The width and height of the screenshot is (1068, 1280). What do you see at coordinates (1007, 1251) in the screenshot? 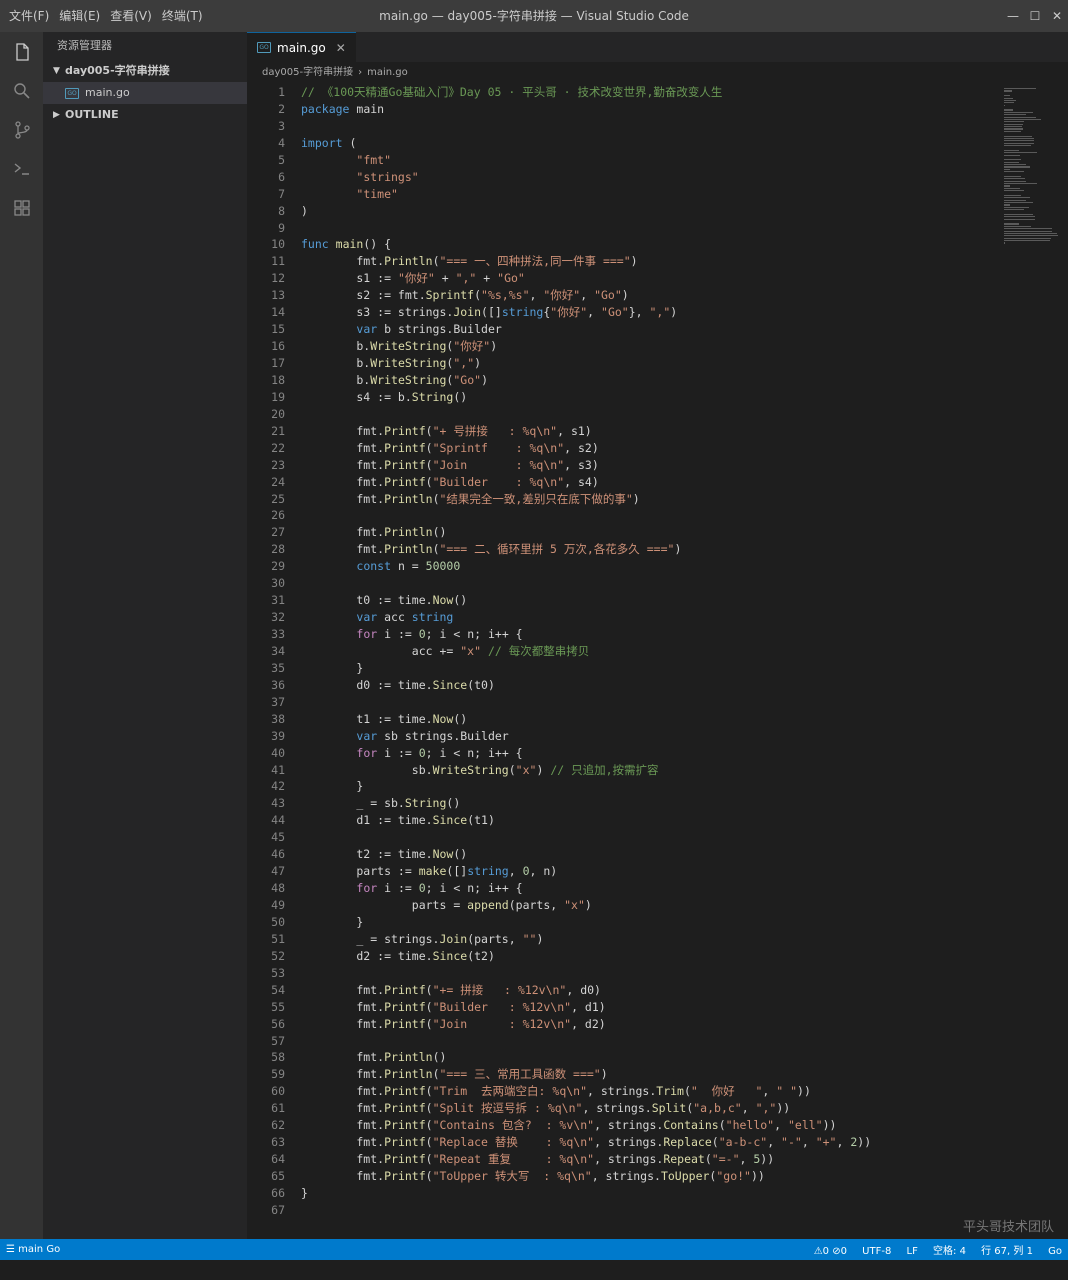
I see `cursor-position: 行 67, 列 1` at bounding box center [1007, 1251].